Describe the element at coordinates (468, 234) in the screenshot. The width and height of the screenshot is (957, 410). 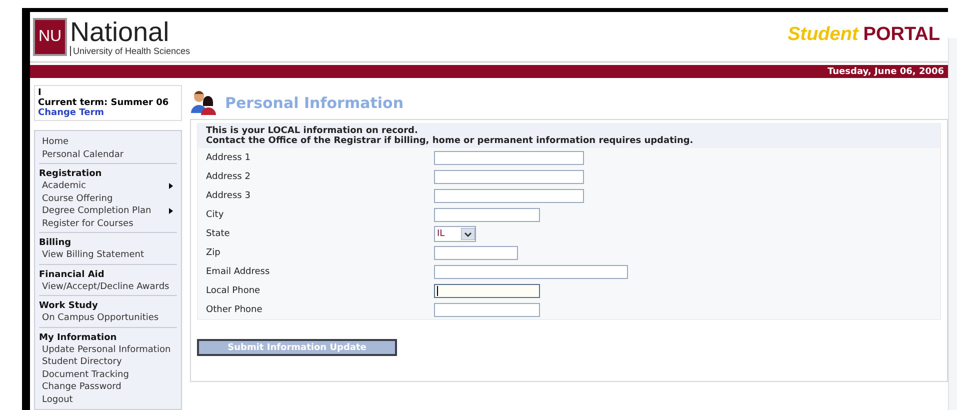
I see `dropdown-icon` at that location.